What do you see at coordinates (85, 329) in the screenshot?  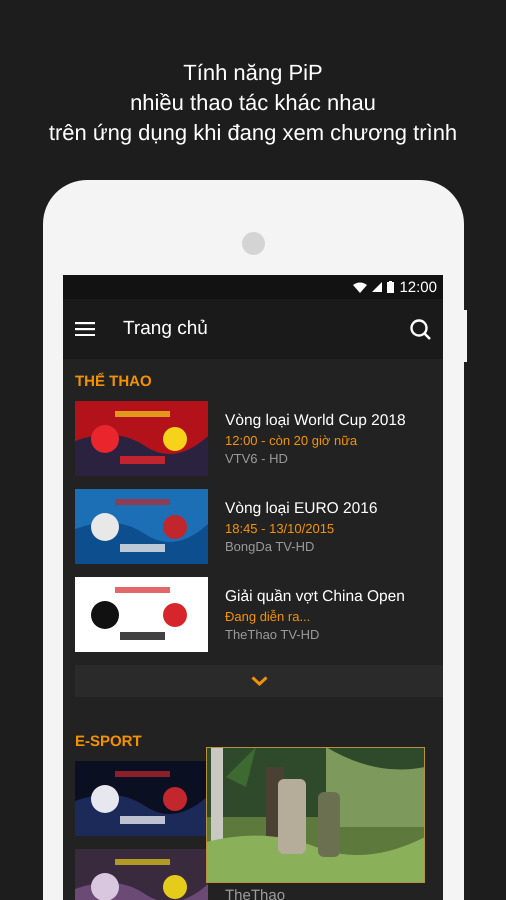 I see `menu-icon` at bounding box center [85, 329].